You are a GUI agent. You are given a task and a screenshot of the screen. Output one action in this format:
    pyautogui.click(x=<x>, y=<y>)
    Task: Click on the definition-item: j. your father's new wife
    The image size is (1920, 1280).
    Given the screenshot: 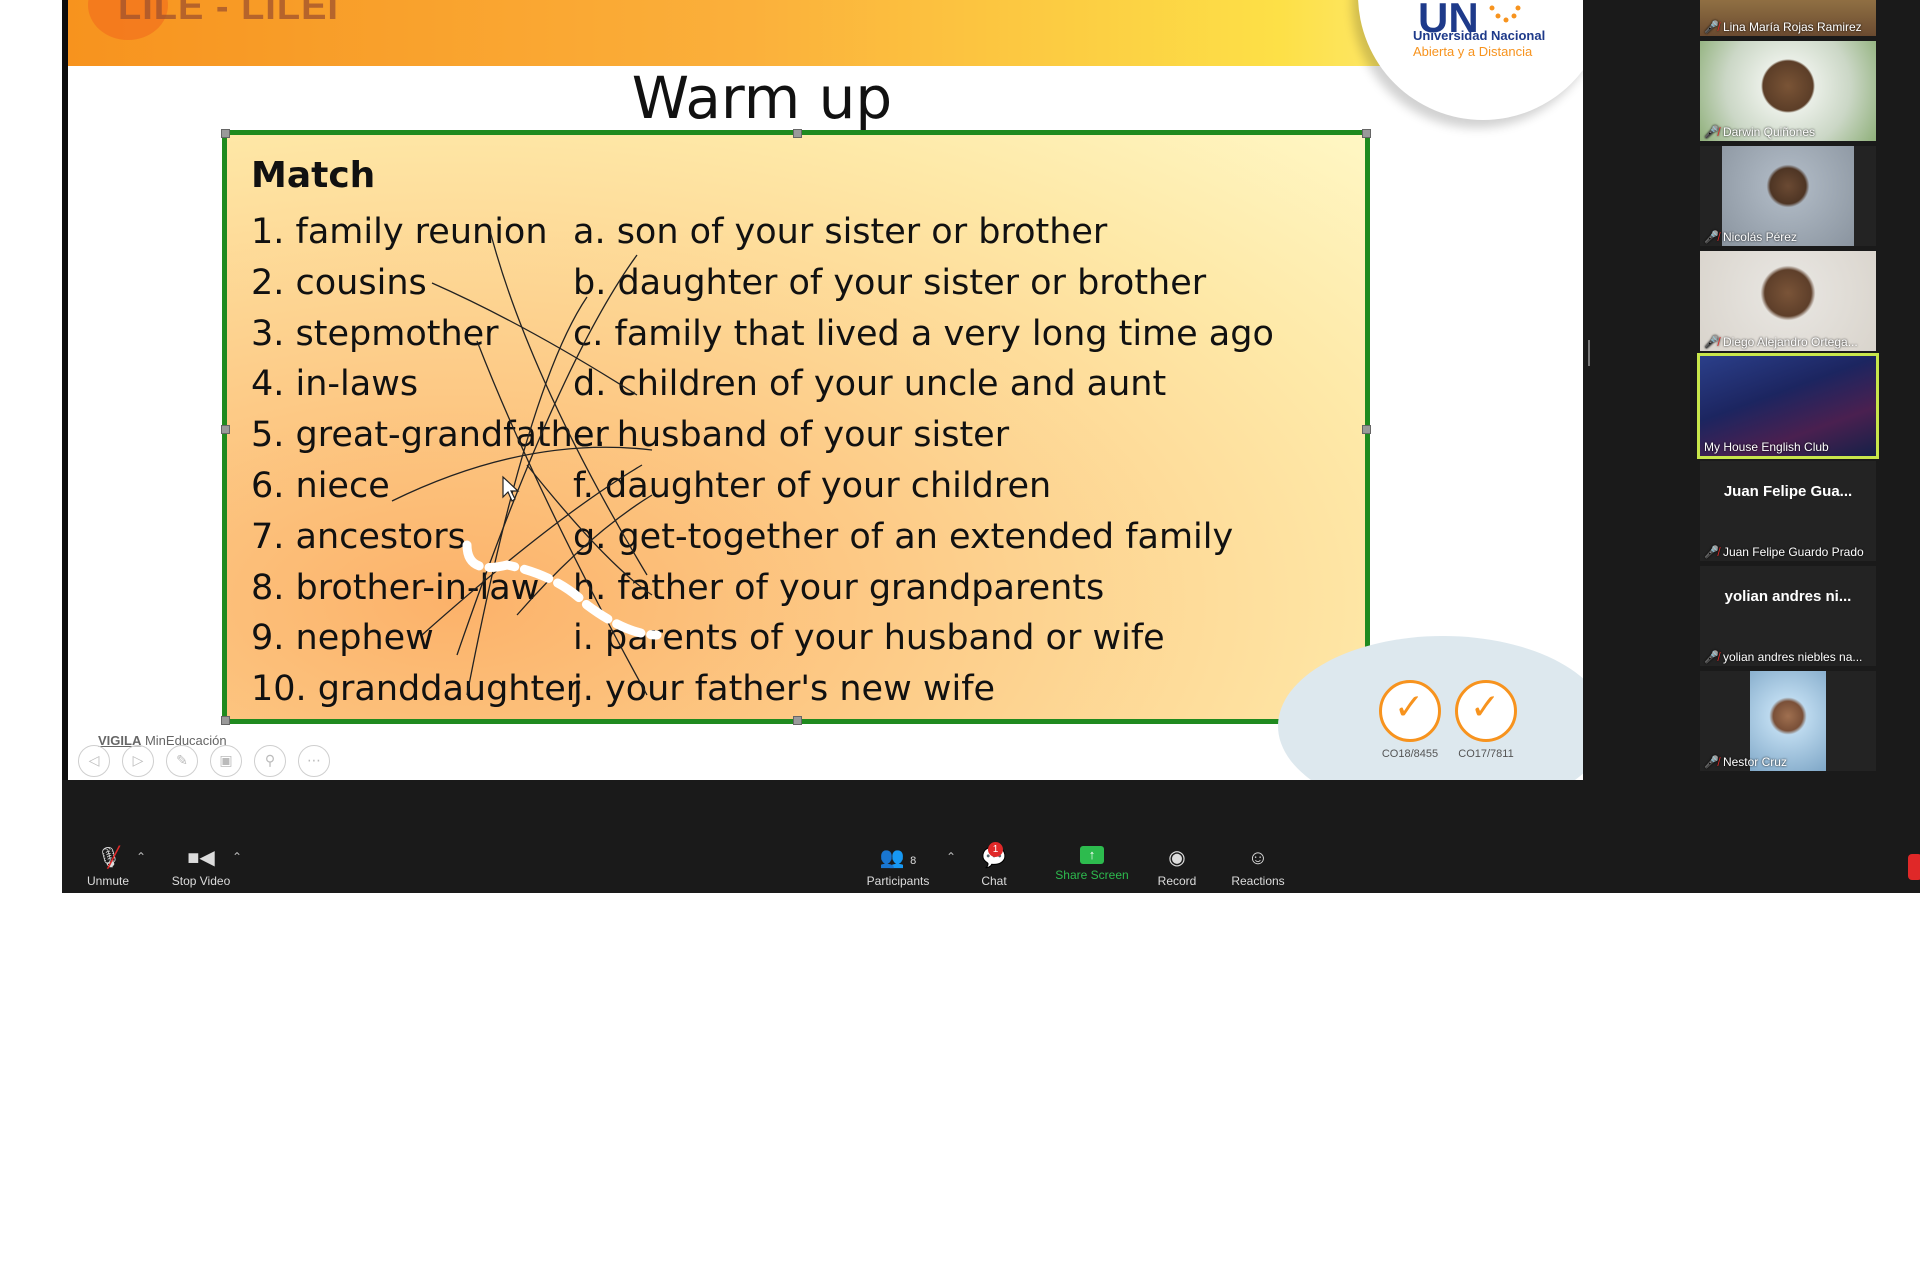 What is the action you would take?
    pyautogui.click(x=784, y=689)
    